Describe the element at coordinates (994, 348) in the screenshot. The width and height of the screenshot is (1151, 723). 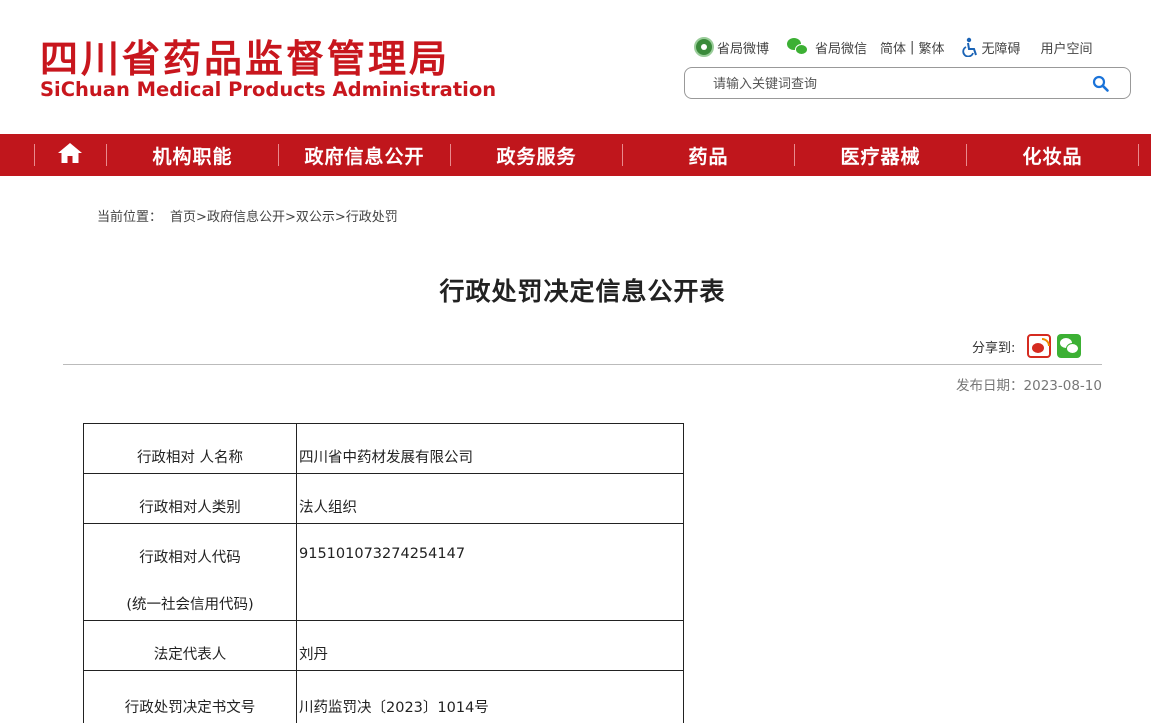
I see `share-label: 分享到:` at that location.